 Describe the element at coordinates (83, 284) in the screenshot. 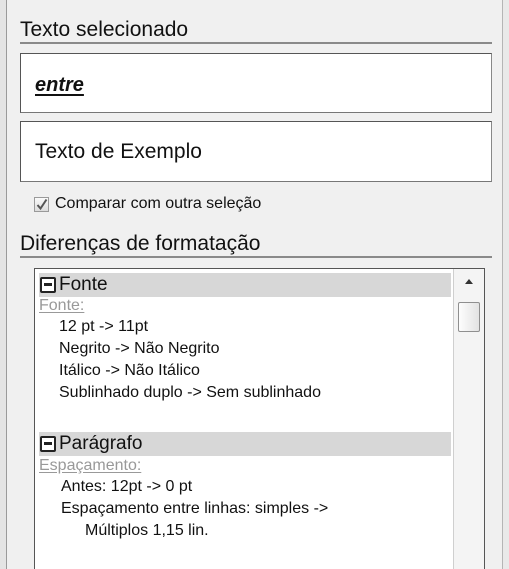

I see `group-title: Fonte` at that location.